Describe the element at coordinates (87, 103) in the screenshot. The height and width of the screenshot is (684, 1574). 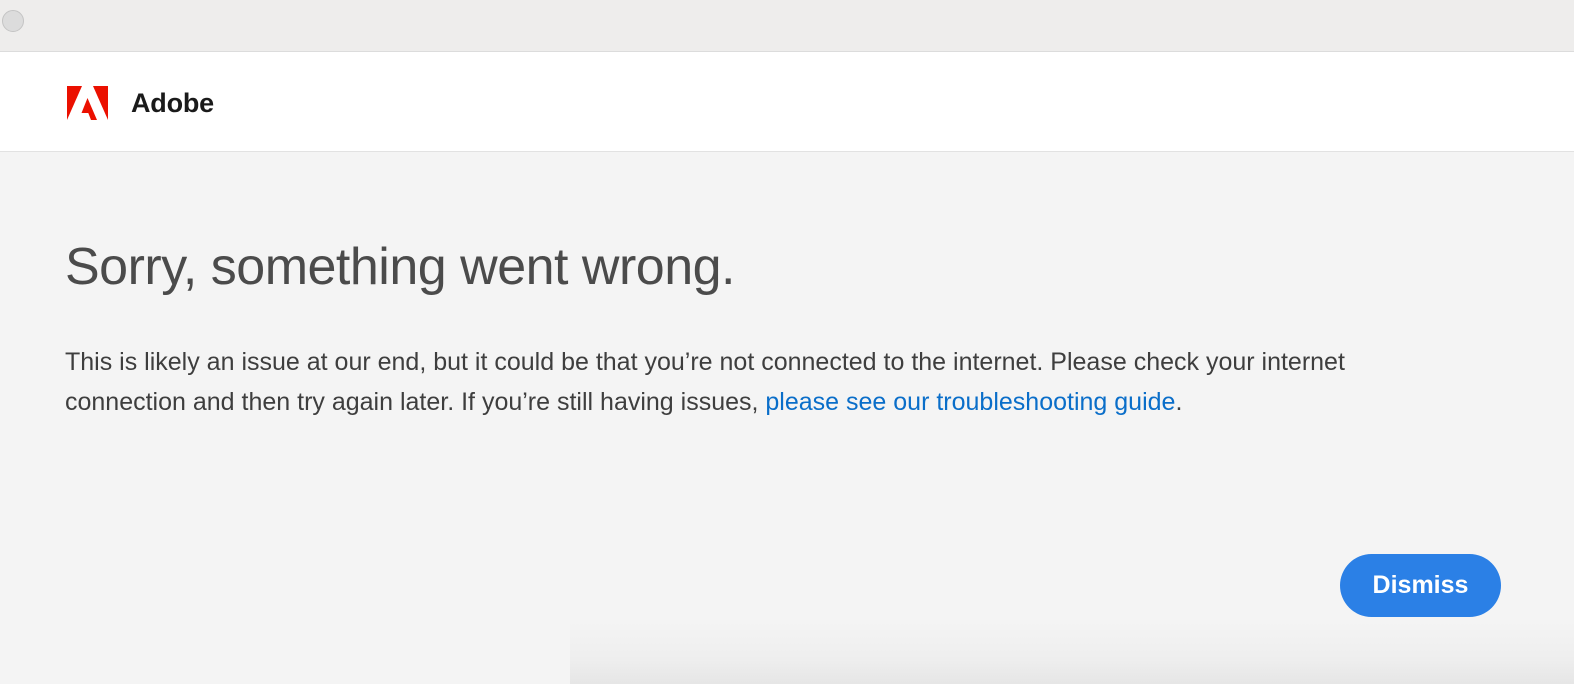
I see `adobe-logo-icon` at that location.